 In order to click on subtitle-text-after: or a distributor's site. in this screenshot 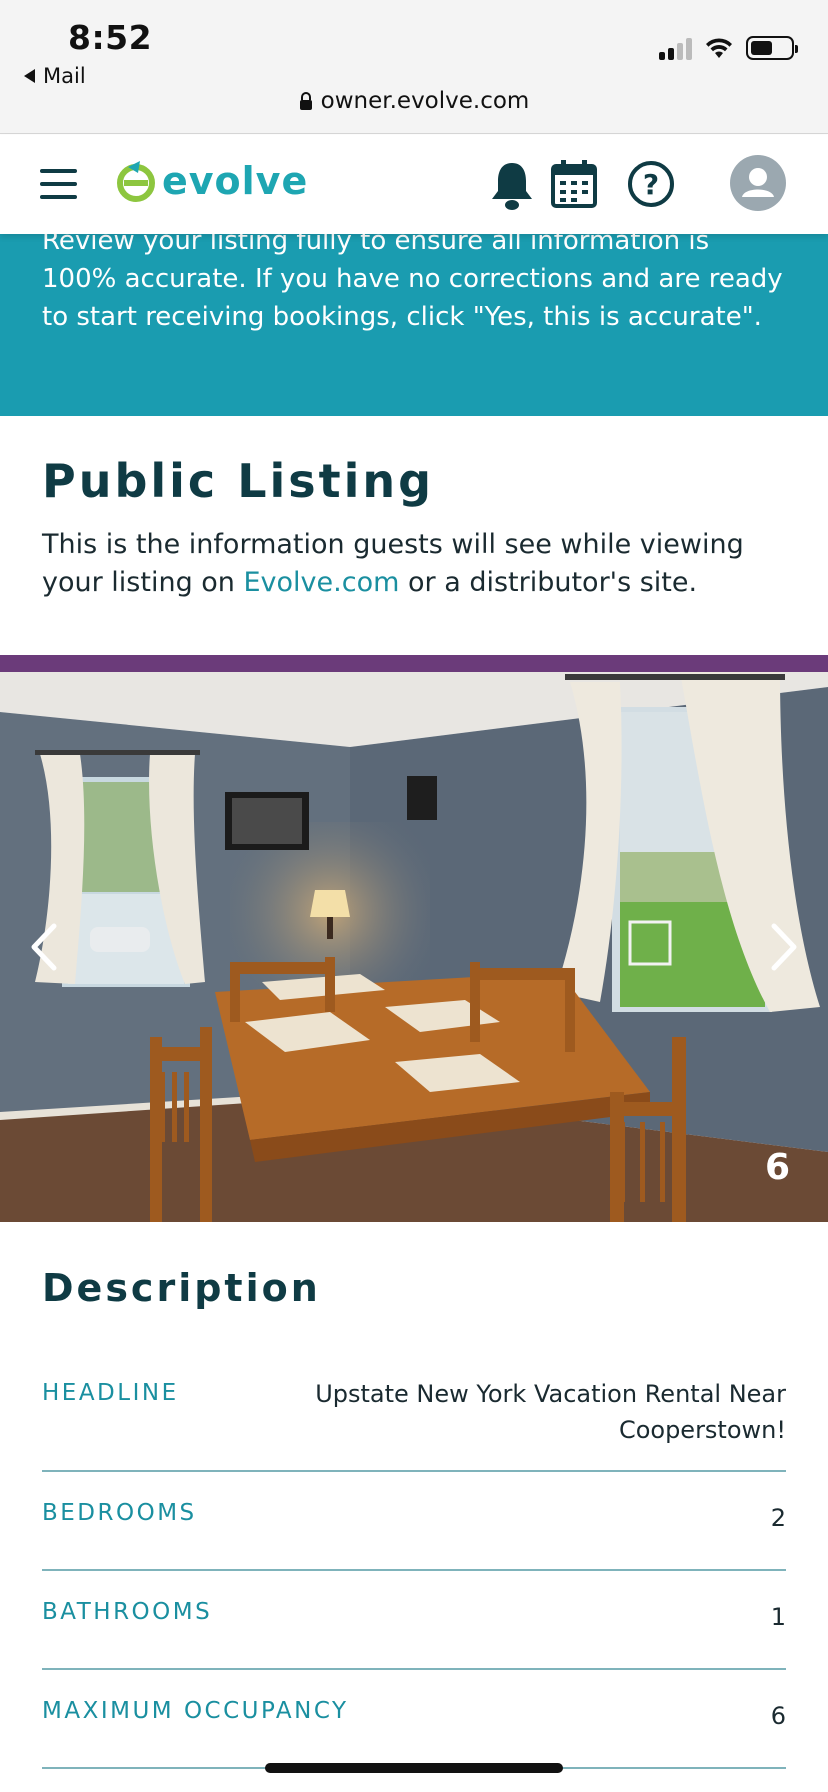, I will do `click(548, 582)`.